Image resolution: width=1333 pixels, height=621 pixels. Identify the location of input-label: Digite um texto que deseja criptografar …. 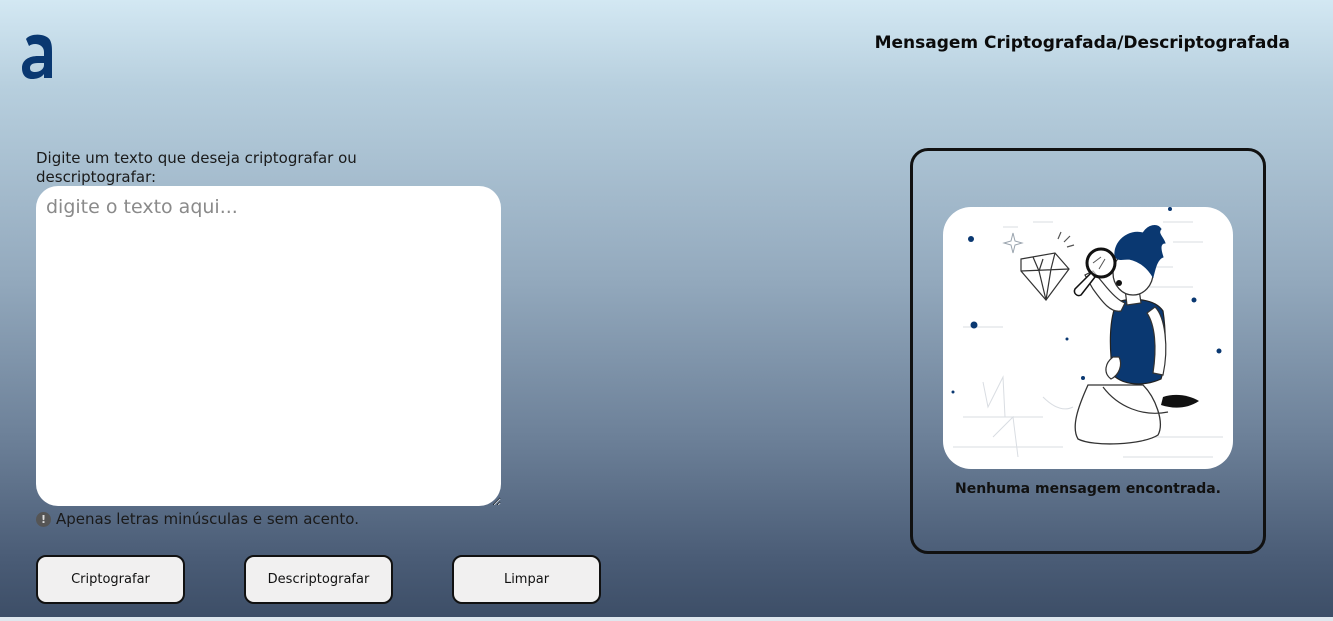
(196, 167).